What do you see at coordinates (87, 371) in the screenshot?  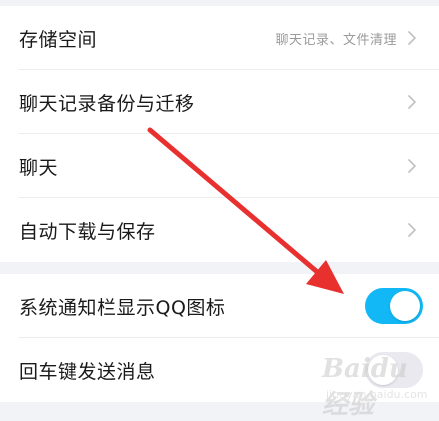 I see `setting-label-enter-send: 回车键发送消息` at bounding box center [87, 371].